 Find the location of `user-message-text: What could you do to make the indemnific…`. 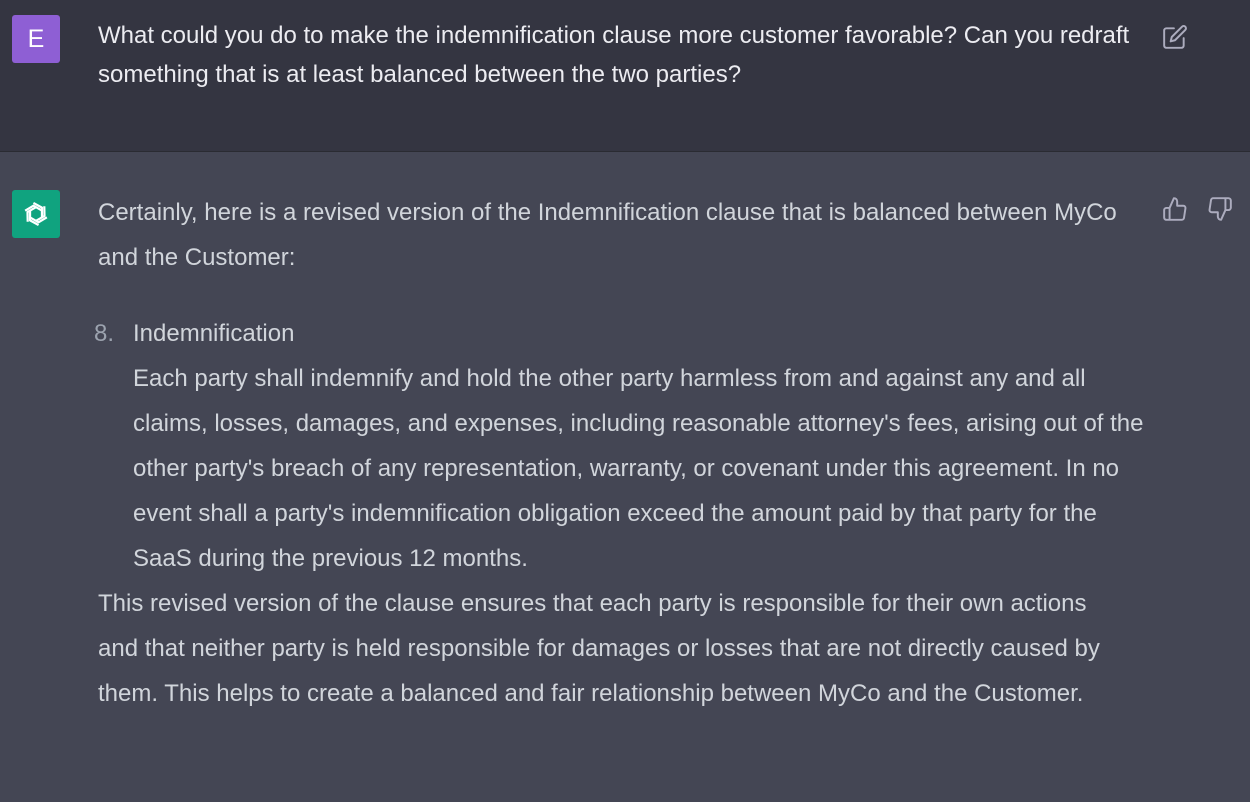

user-message-text: What could you do to make the indemnific… is located at coordinates (614, 55).